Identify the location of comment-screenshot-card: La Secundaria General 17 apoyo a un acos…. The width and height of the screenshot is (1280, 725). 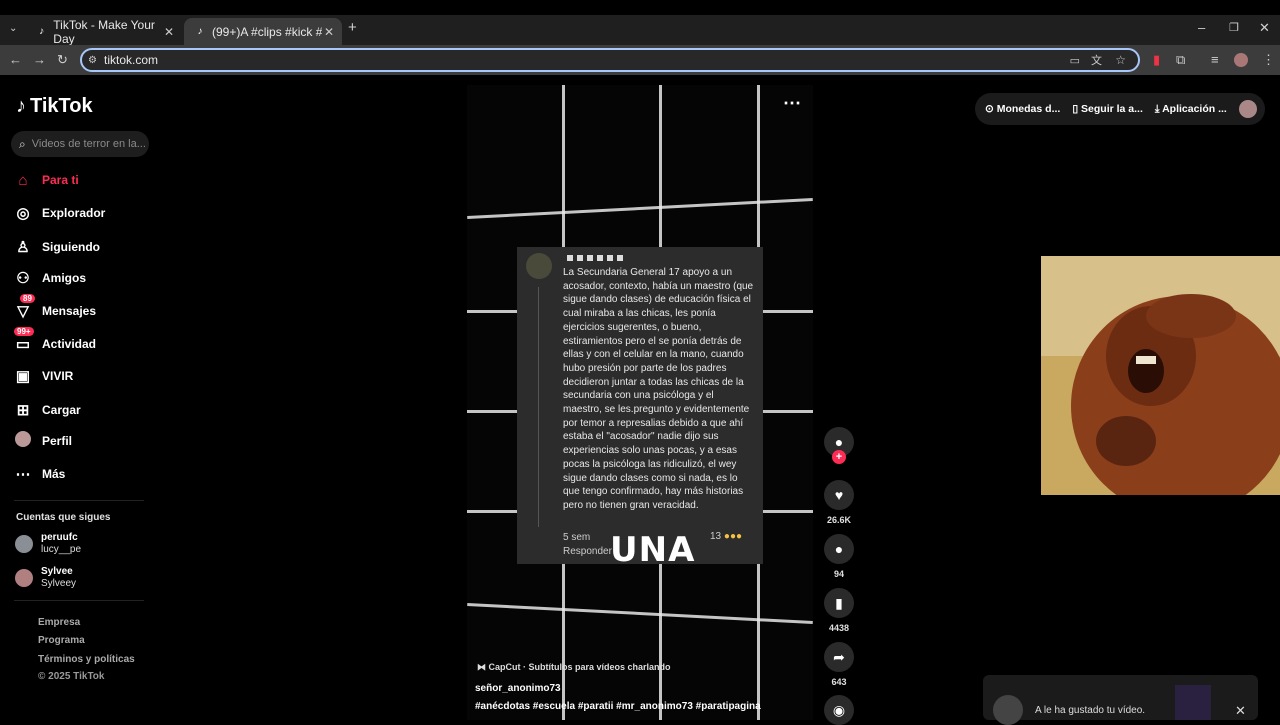
(640, 405).